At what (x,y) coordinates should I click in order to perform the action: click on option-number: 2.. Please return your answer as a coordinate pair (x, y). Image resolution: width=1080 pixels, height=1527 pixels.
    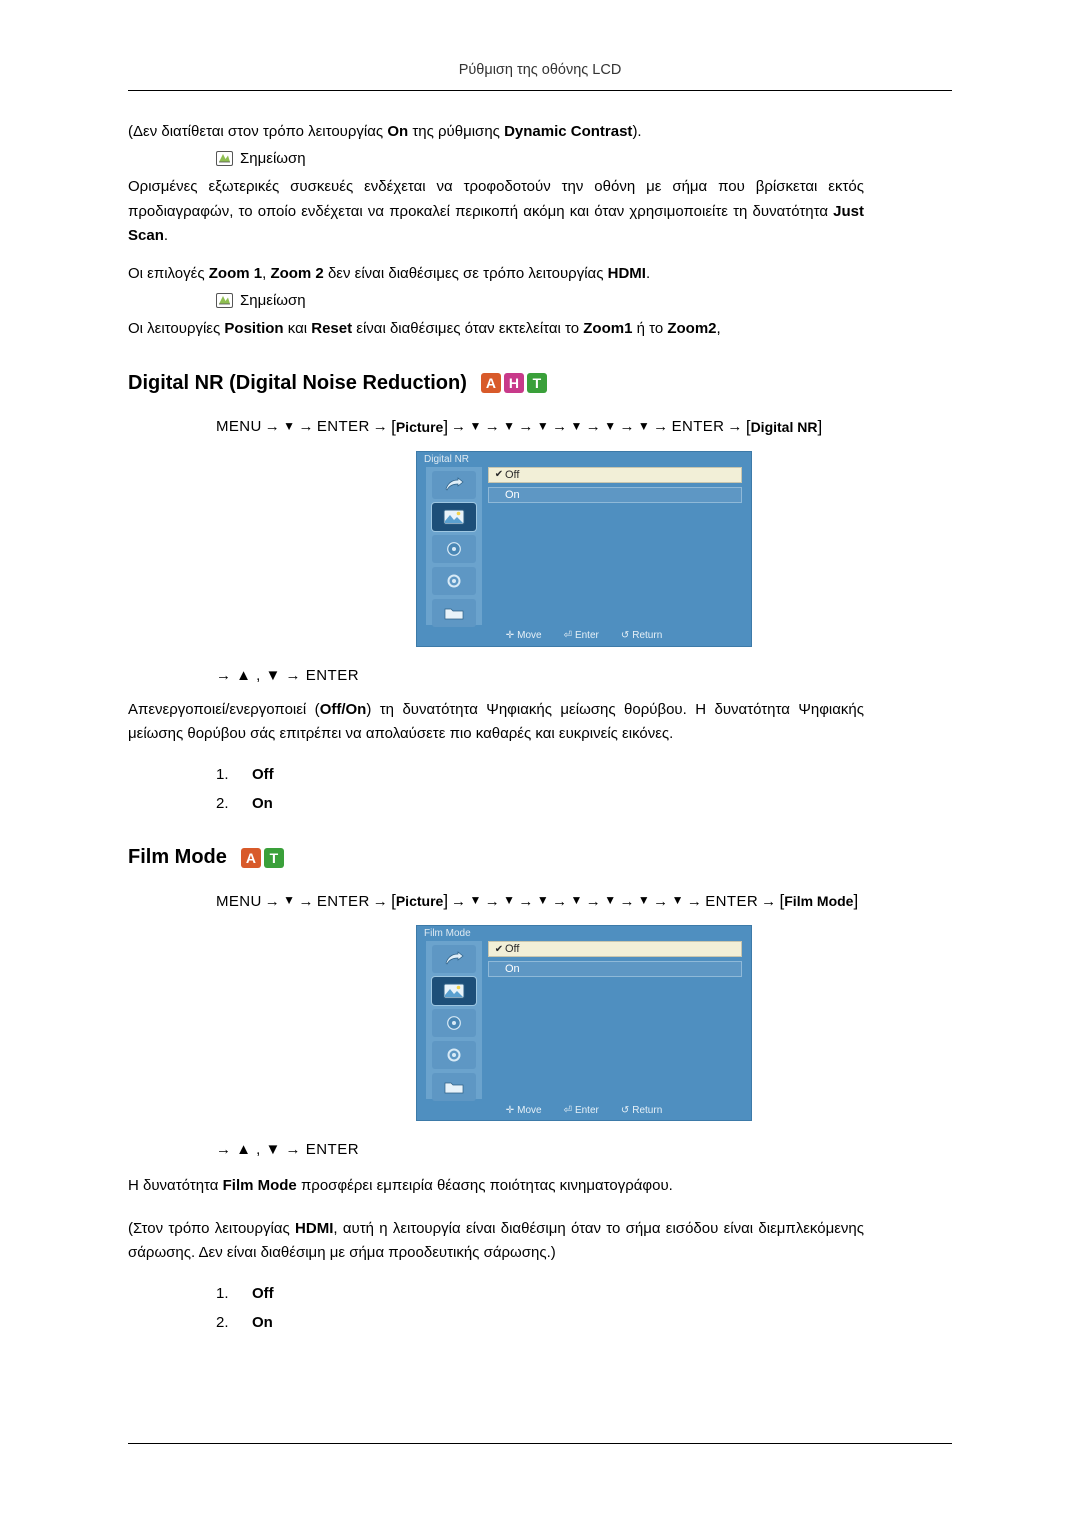
    Looking at the image, I should click on (222, 1323).